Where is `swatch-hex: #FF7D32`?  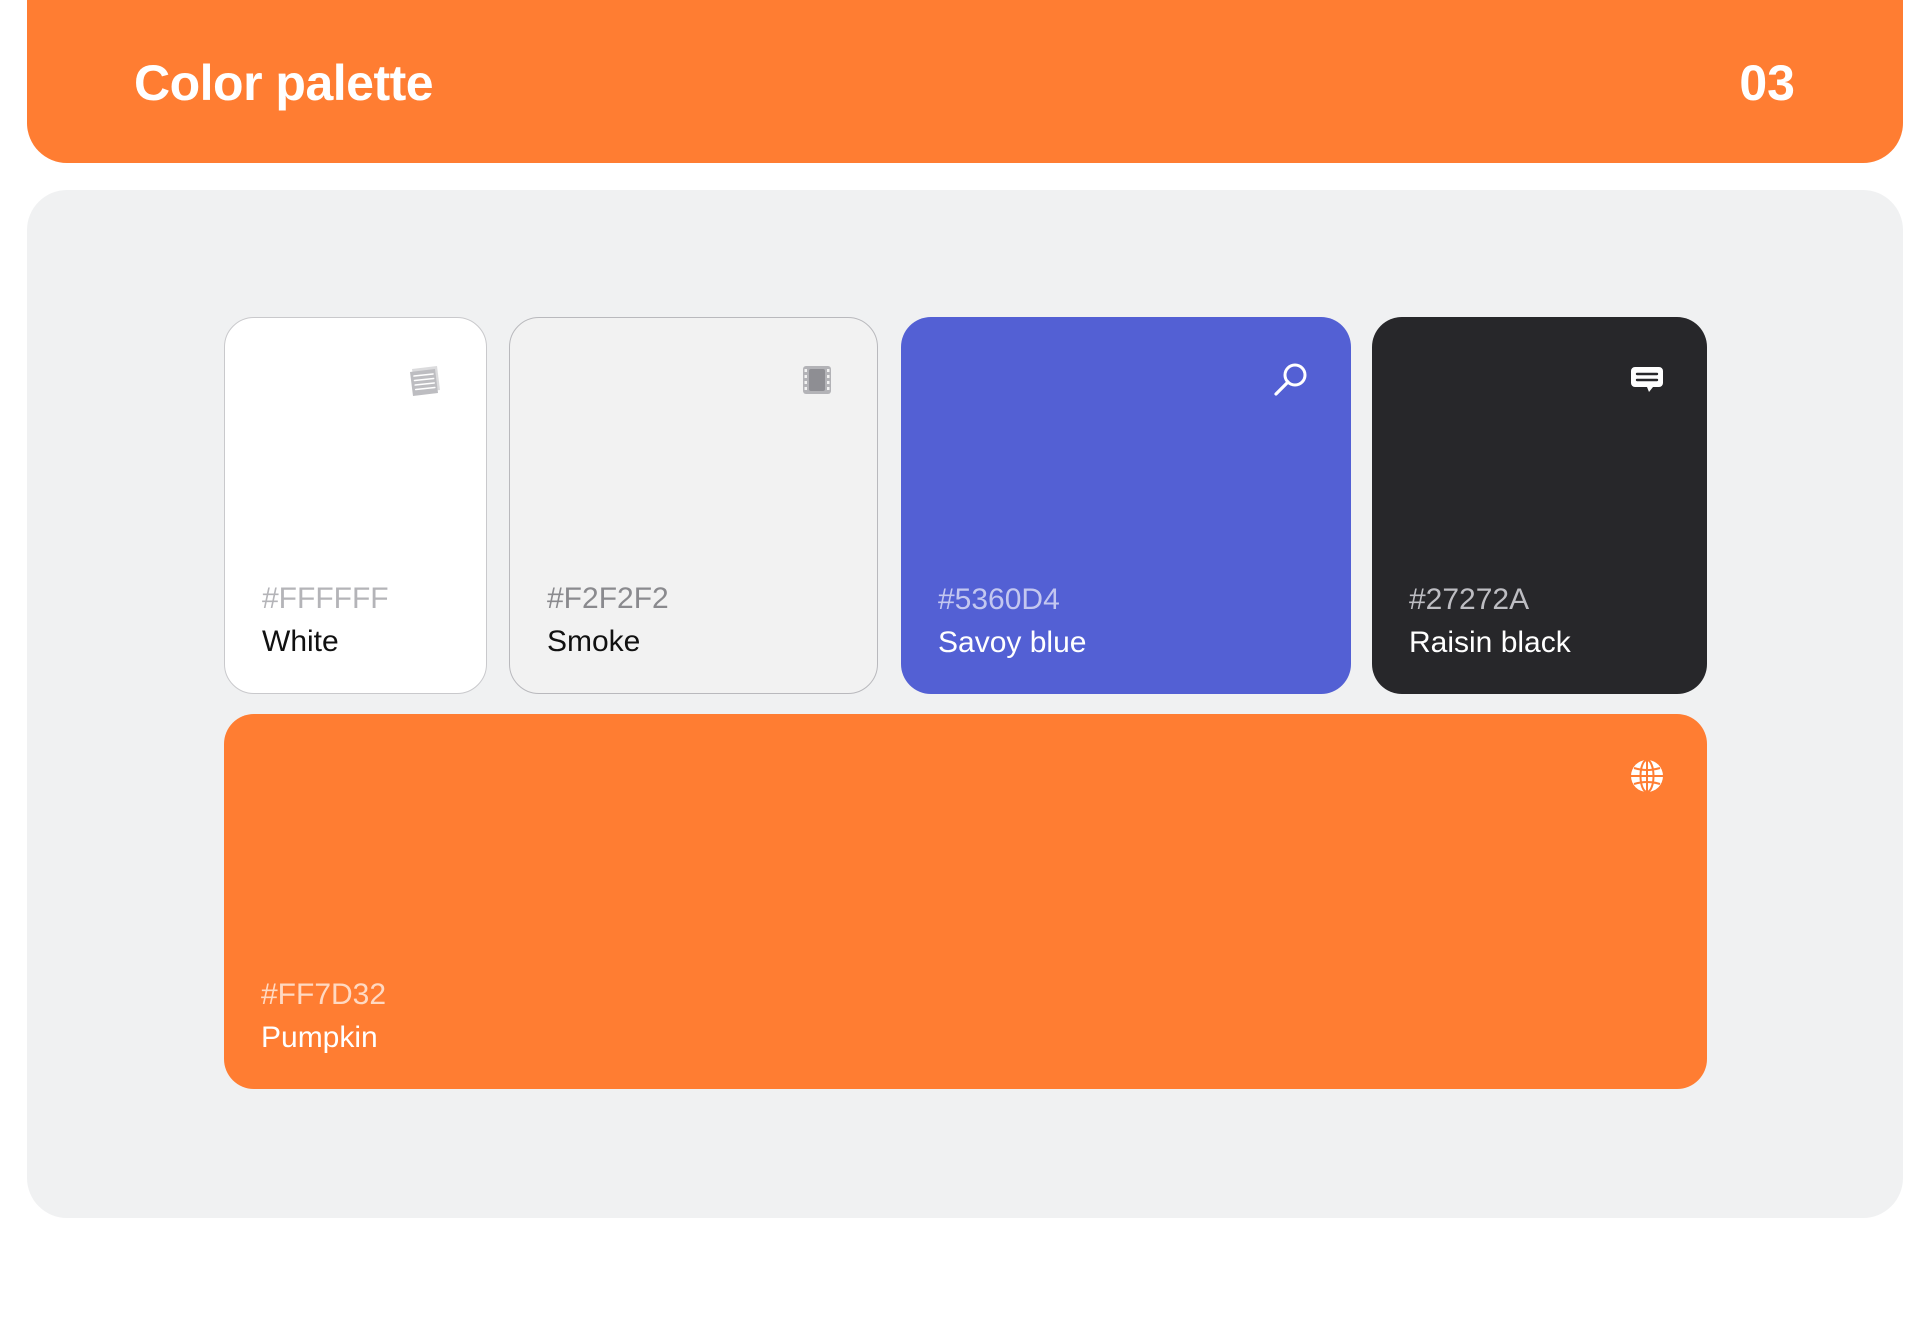
swatch-hex: #FF7D32 is located at coordinates (324, 994).